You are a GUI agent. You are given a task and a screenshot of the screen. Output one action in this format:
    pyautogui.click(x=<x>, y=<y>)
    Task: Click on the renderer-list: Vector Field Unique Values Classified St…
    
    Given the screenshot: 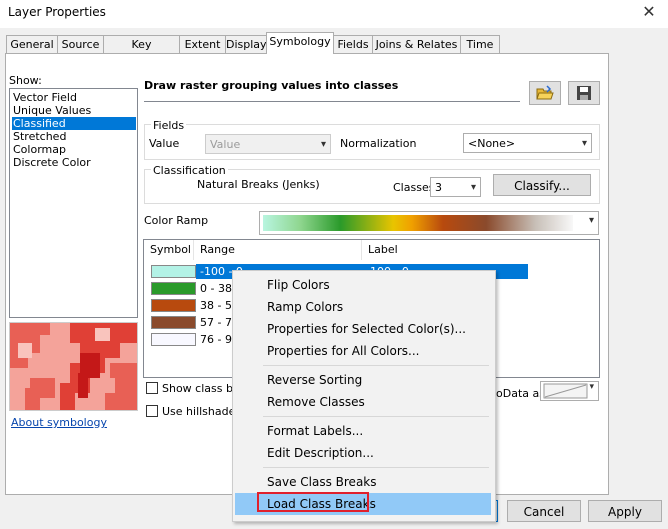 What is the action you would take?
    pyautogui.click(x=73, y=203)
    